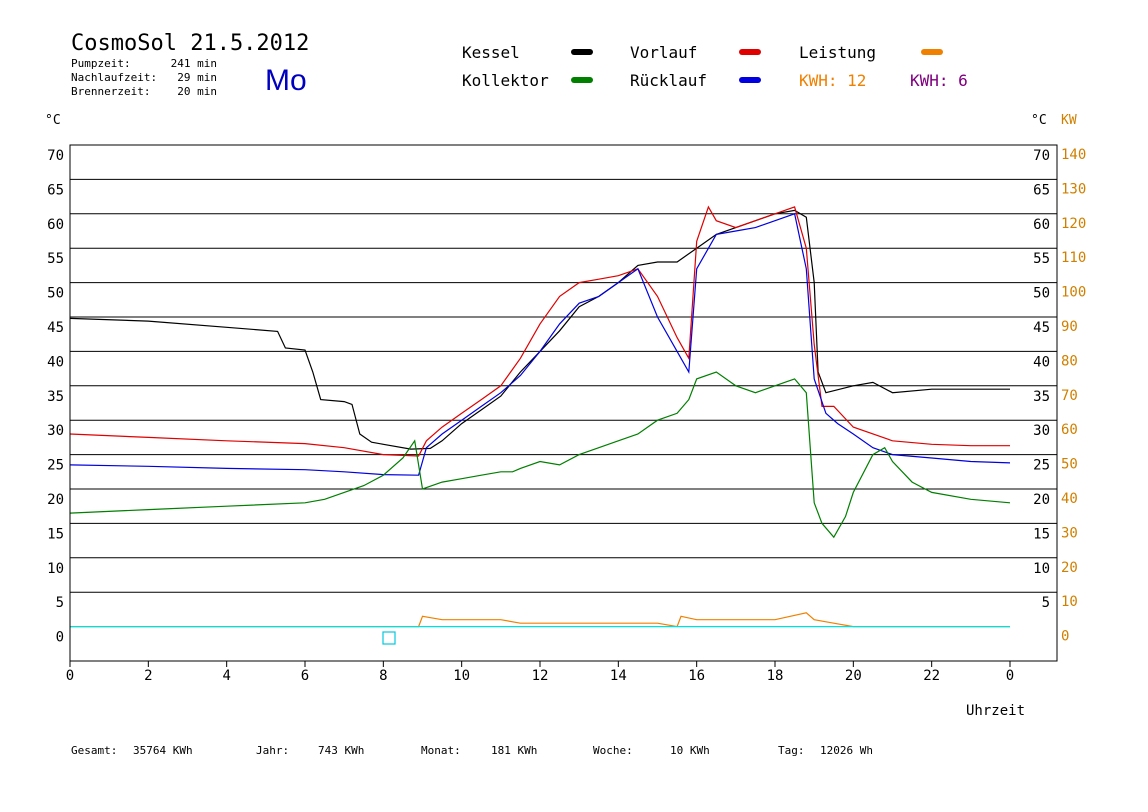  I want to click on y-tick-label-kw: 30, so click(1069, 533).